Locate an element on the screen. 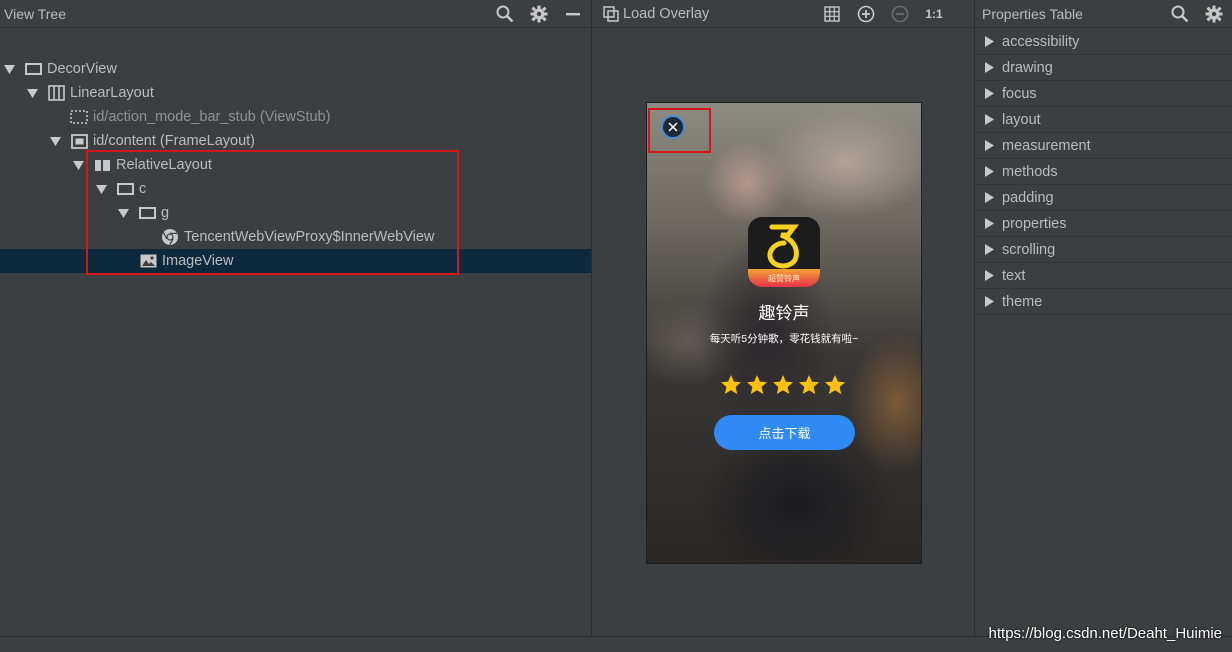 The height and width of the screenshot is (652, 1232). property-group-methods: methods is located at coordinates (1104, 172).